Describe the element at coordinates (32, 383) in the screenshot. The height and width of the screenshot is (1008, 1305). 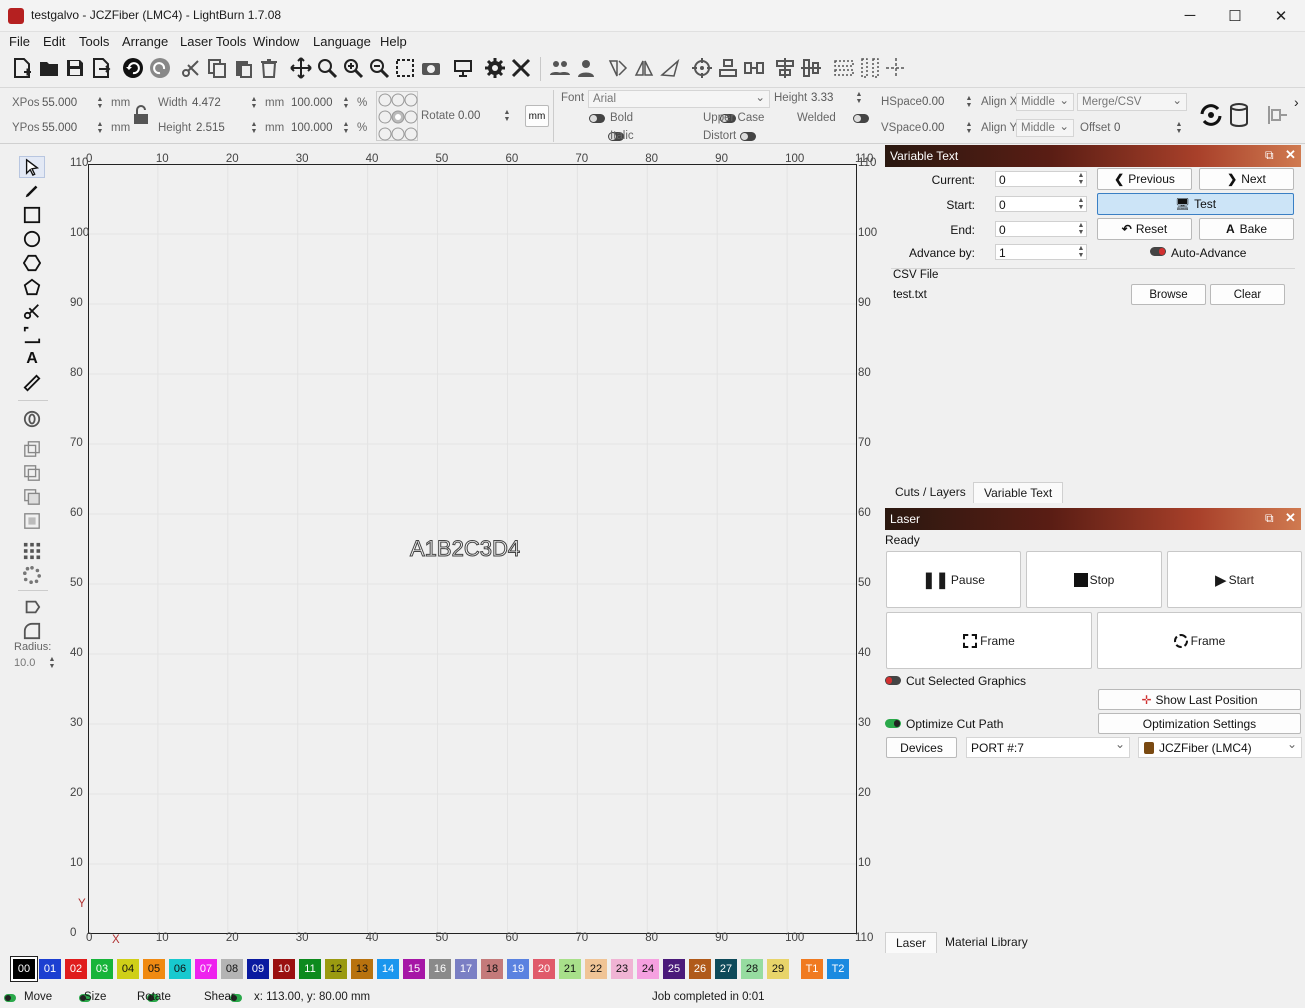
I see `measure-tool-icon` at that location.